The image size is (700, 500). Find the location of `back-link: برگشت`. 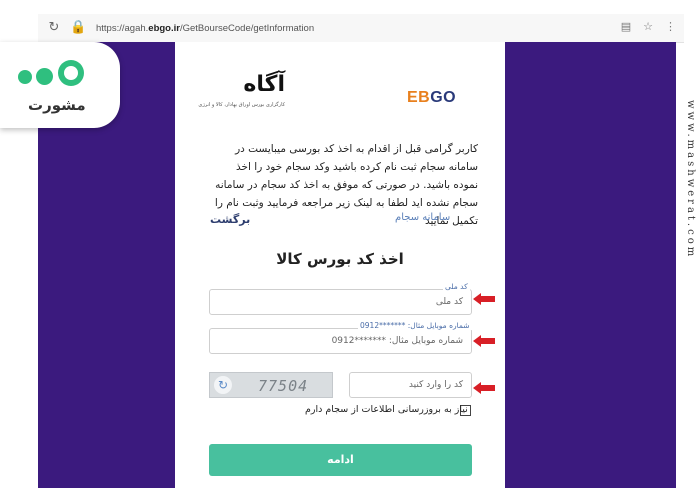

back-link: برگشت is located at coordinates (230, 219).